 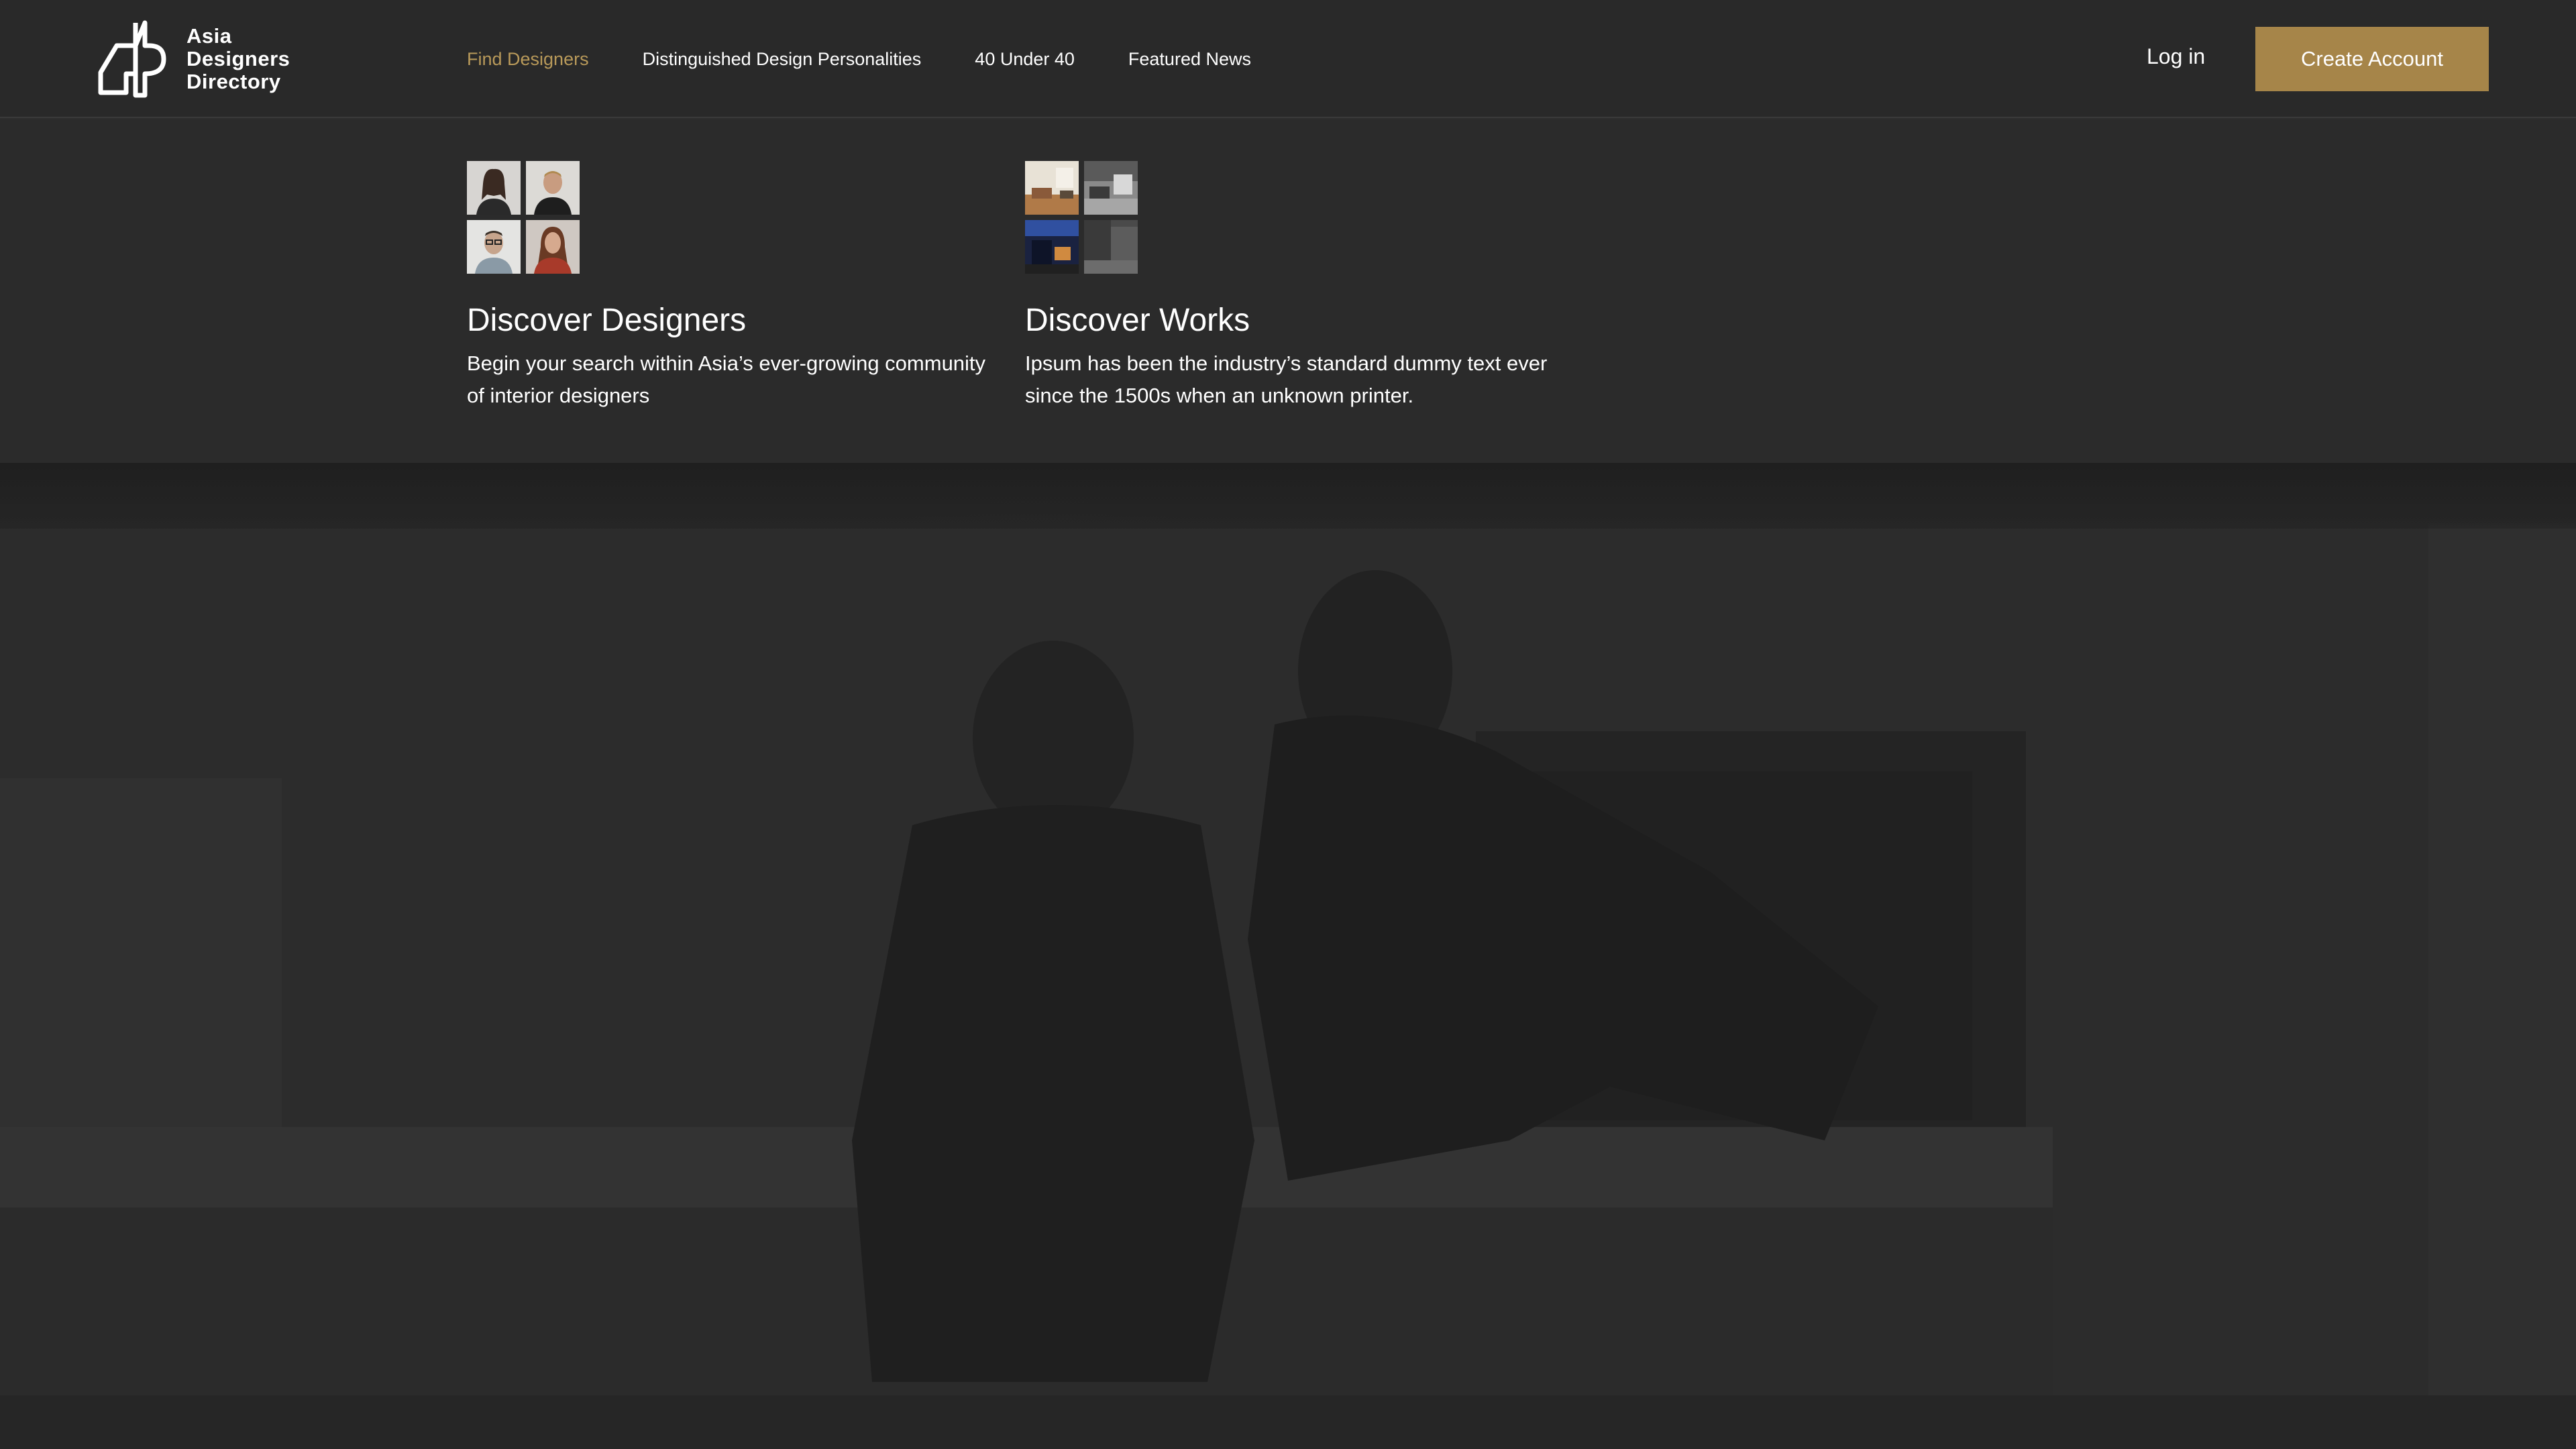 What do you see at coordinates (1189, 59) in the screenshot?
I see `nav-featured-news: Featured News` at bounding box center [1189, 59].